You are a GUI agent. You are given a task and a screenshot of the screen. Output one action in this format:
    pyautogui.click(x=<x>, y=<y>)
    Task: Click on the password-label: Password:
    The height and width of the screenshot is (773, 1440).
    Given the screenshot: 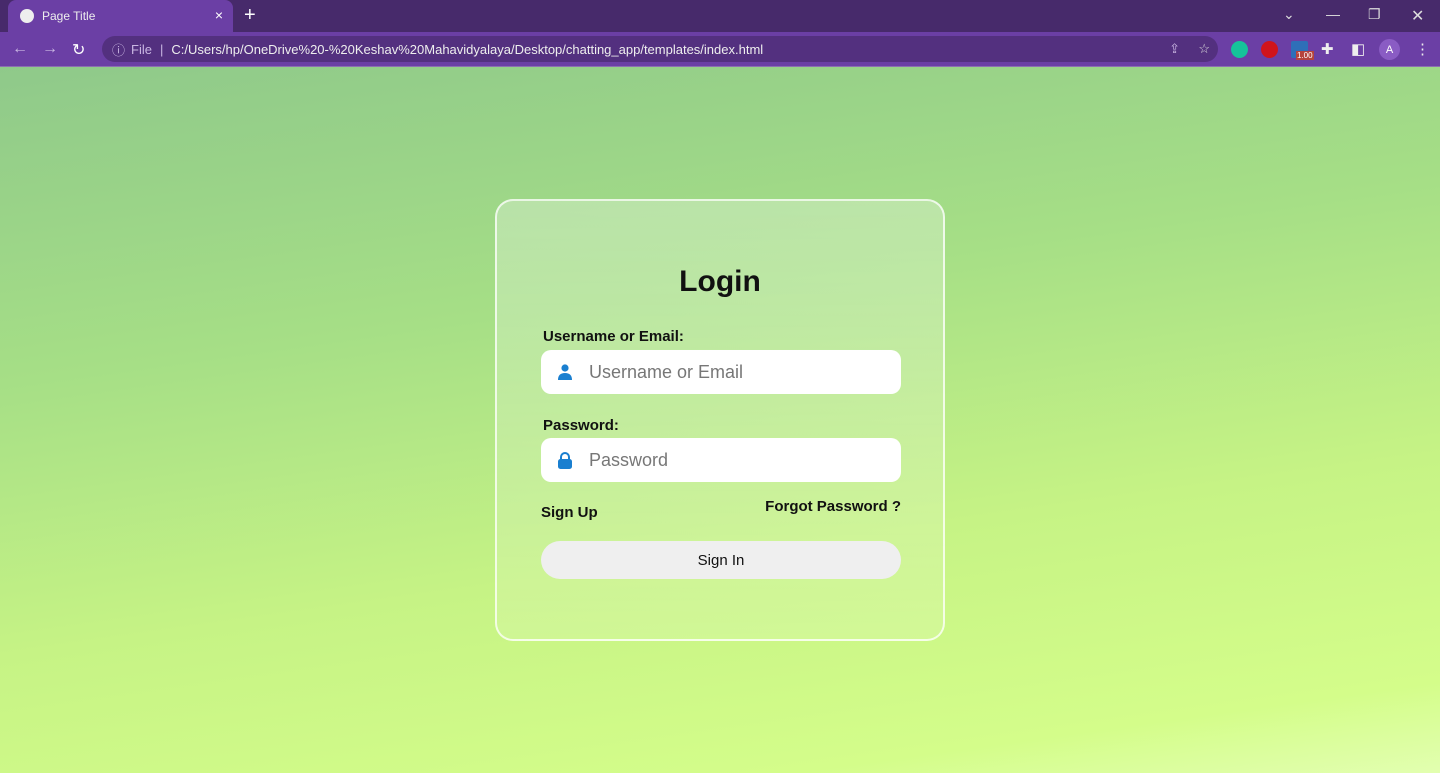 What is the action you would take?
    pyautogui.click(x=581, y=425)
    